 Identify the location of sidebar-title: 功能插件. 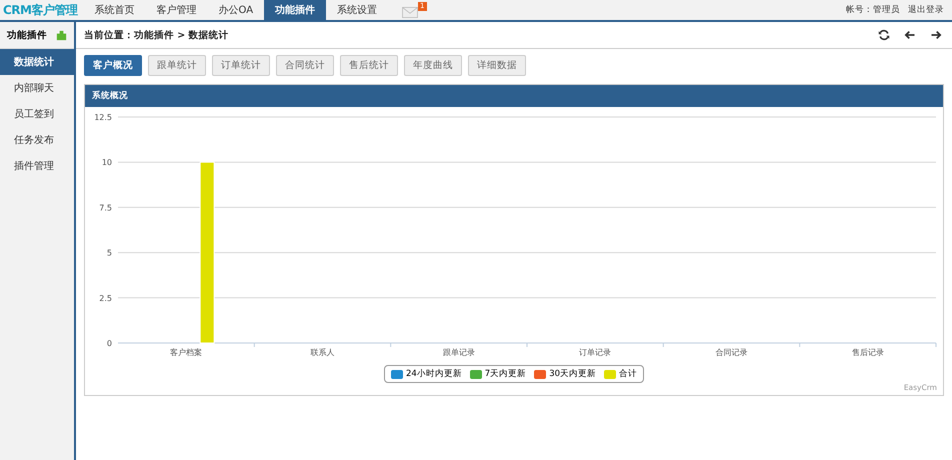
(27, 35).